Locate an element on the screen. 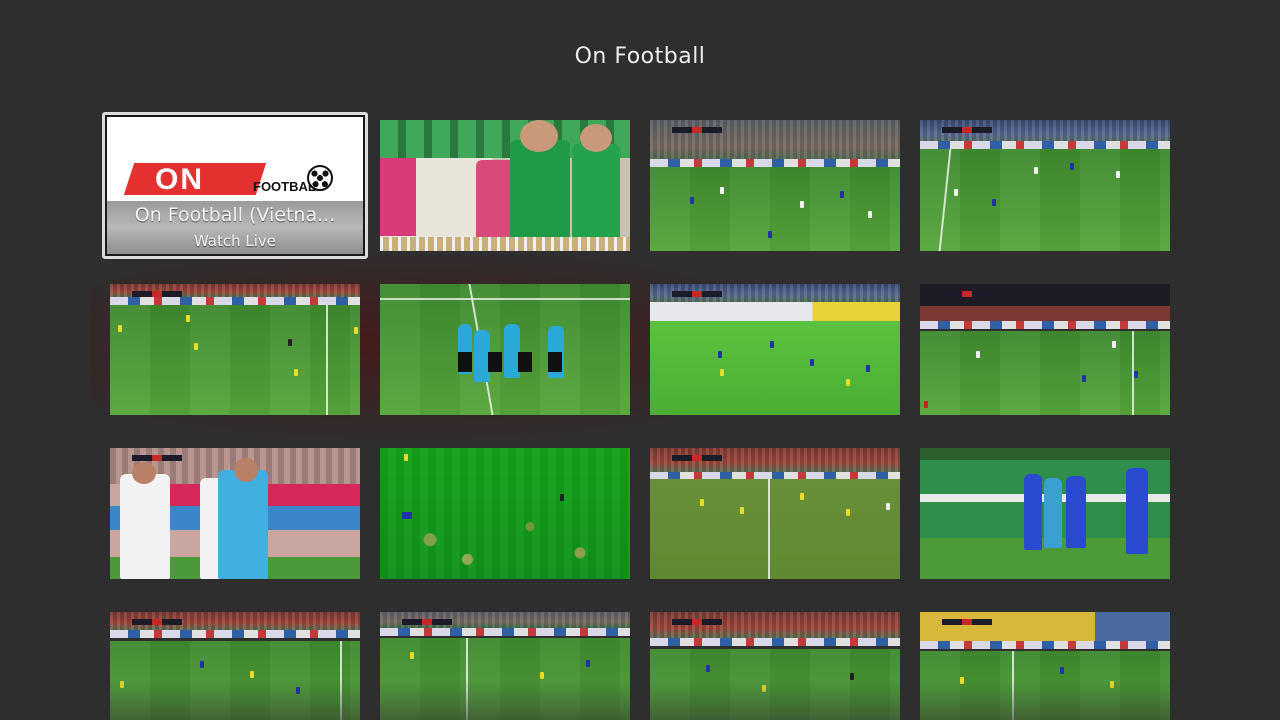 This screenshot has height=720, width=1280. fence is located at coordinates (505, 244).